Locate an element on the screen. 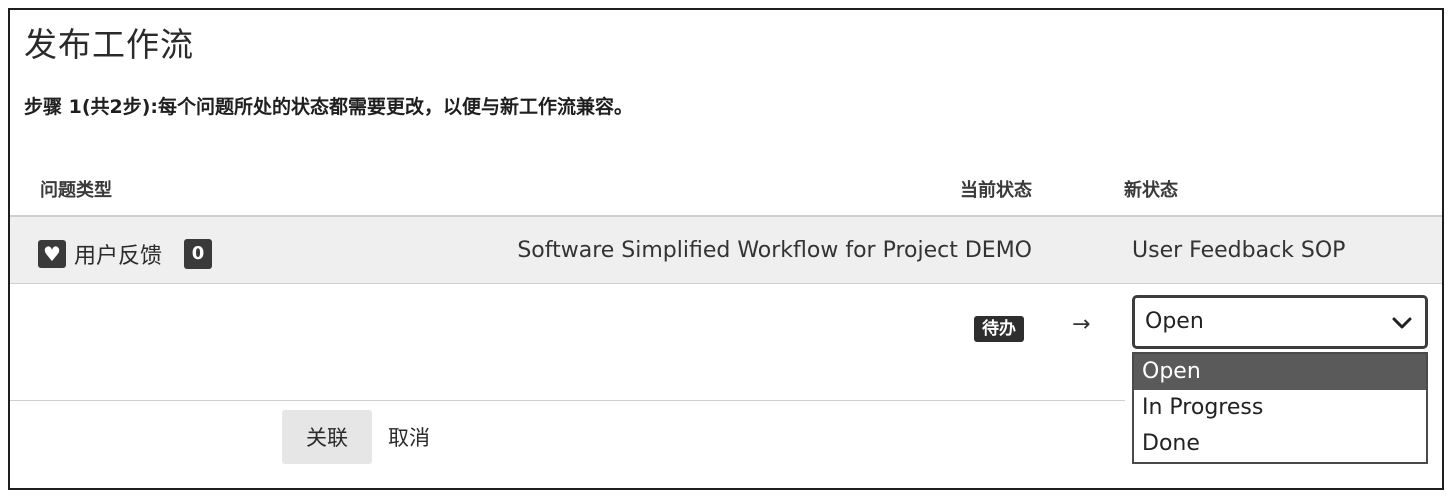  dropdown-option-in-progress: In Progress is located at coordinates (1280, 408).